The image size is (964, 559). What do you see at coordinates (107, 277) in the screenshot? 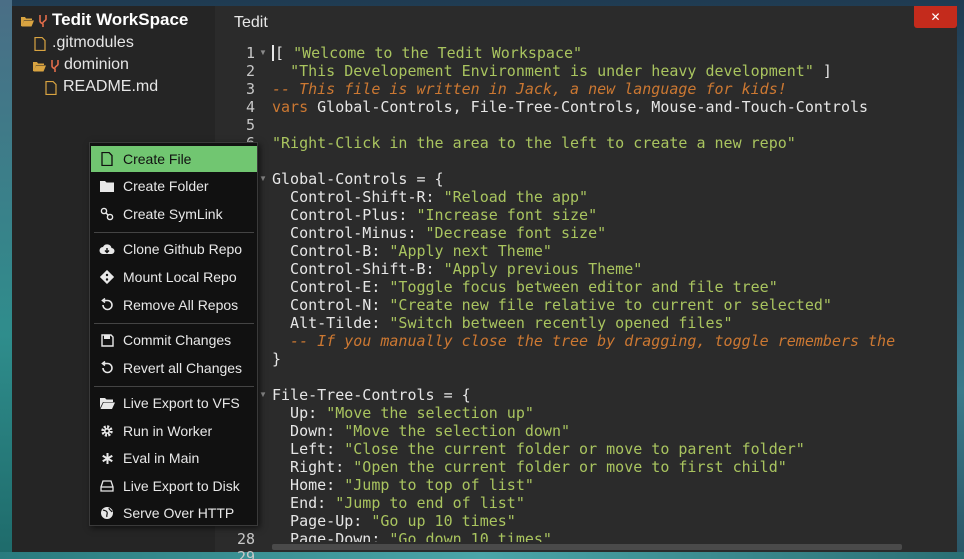
I see `git-icon` at bounding box center [107, 277].